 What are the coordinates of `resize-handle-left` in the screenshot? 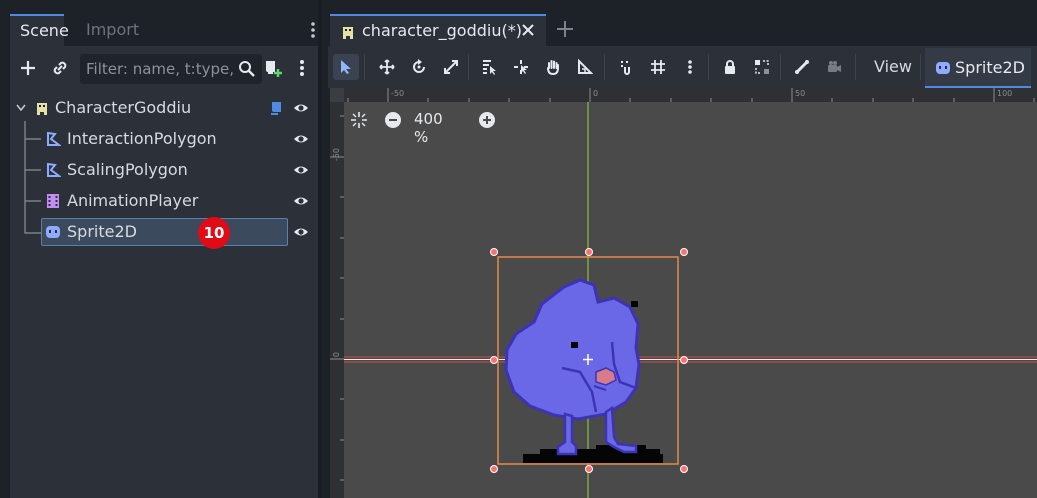 It's located at (494, 360).